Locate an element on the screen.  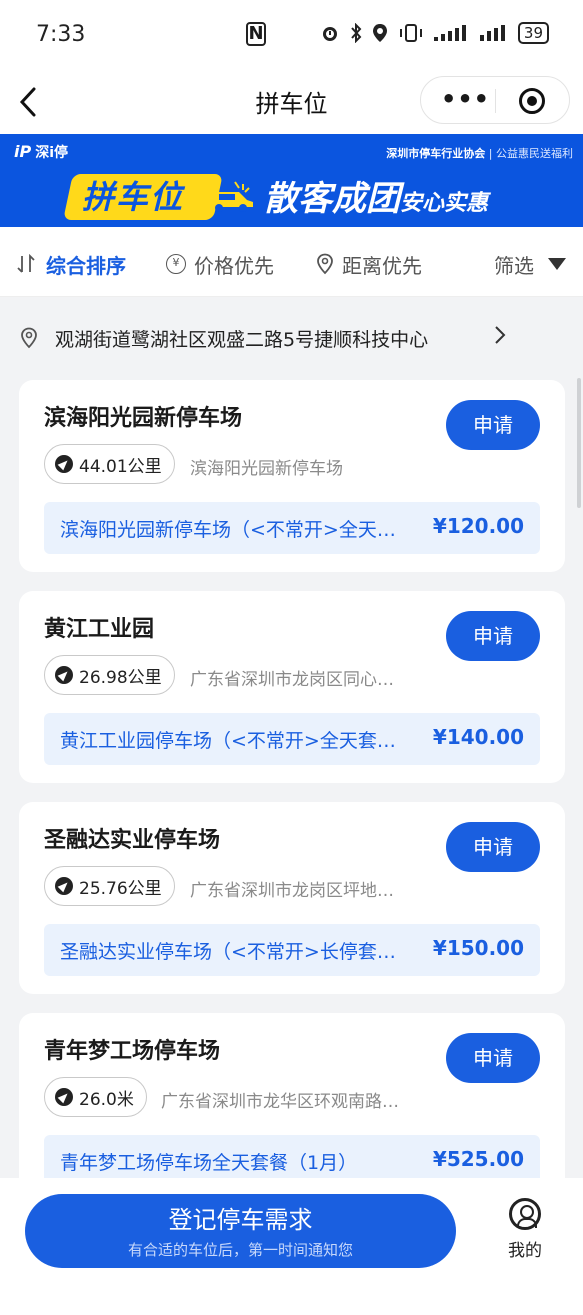
cta-sub-label: 有合适的车位后，第一时间通知您 is located at coordinates (240, 1250).